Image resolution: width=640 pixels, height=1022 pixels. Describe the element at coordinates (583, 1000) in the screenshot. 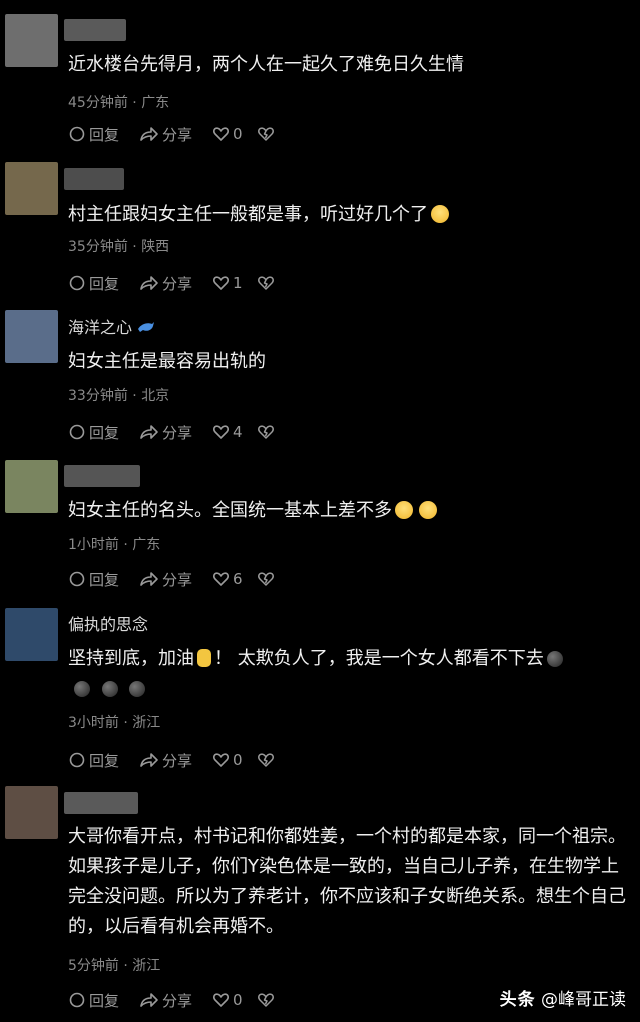

I see `watermark-author: @峰哥正读` at that location.